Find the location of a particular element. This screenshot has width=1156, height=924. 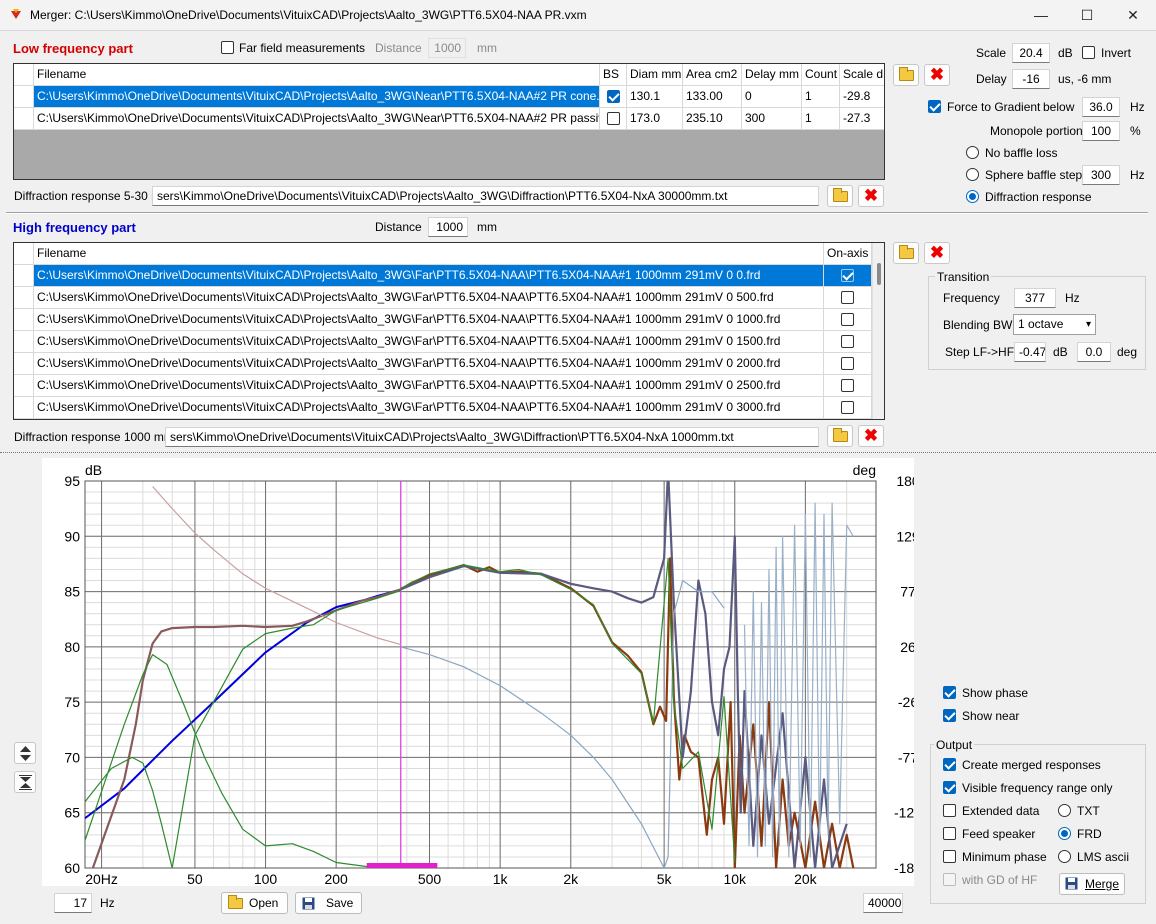

y-tick-left: 65 is located at coordinates (72, 813).